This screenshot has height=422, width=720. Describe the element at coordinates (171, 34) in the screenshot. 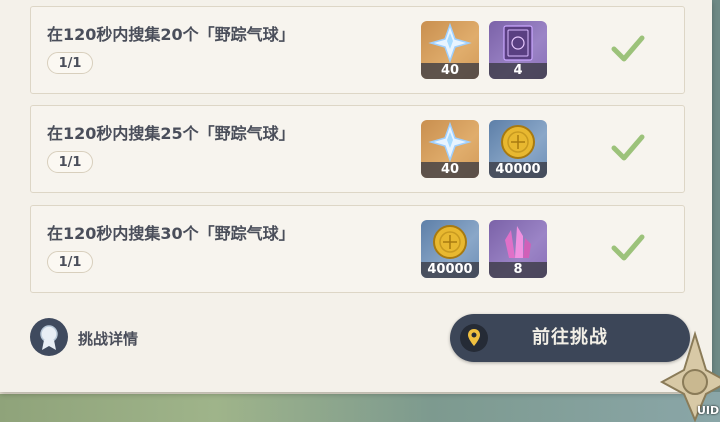

I see `challenge-title: 在120秒内搜集20个「野踪气球」` at that location.